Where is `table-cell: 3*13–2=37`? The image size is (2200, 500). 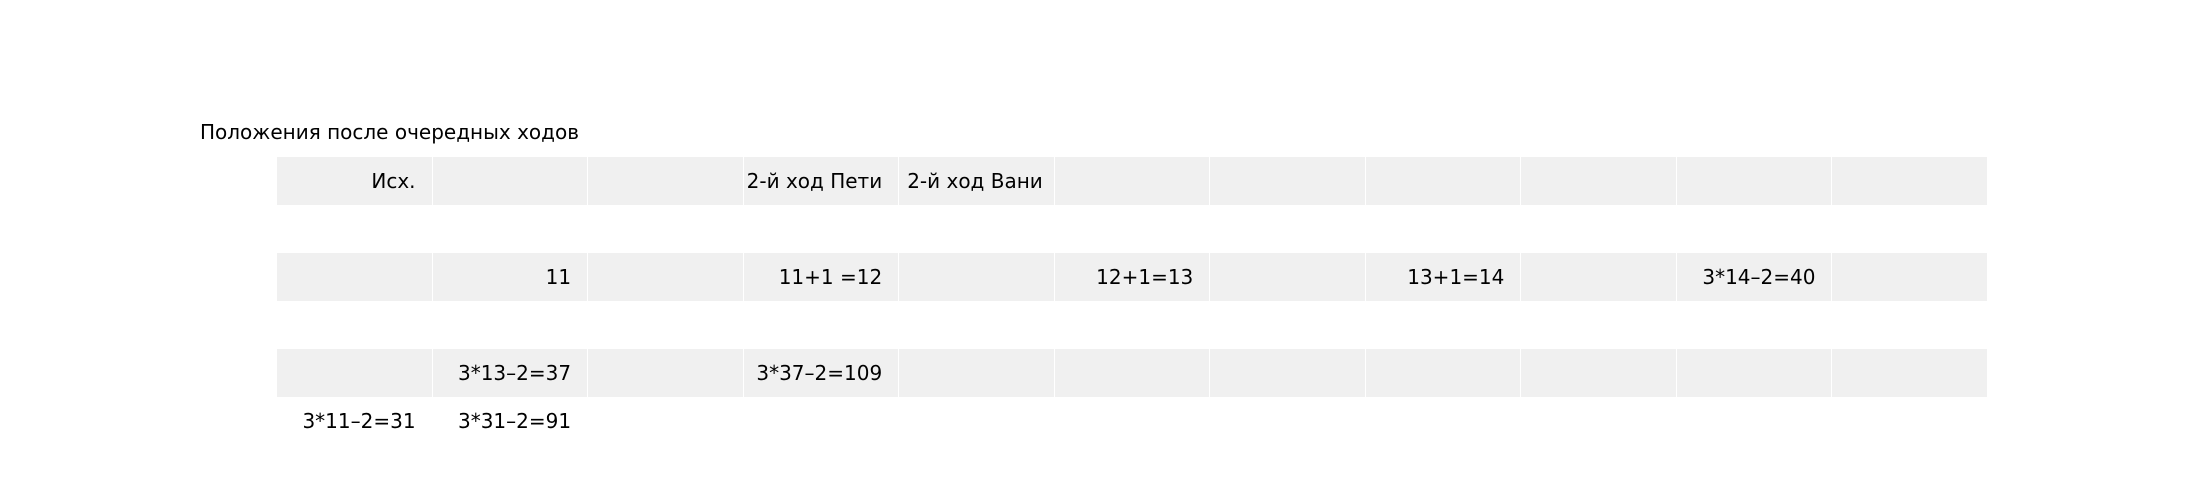 table-cell: 3*13–2=37 is located at coordinates (510, 373).